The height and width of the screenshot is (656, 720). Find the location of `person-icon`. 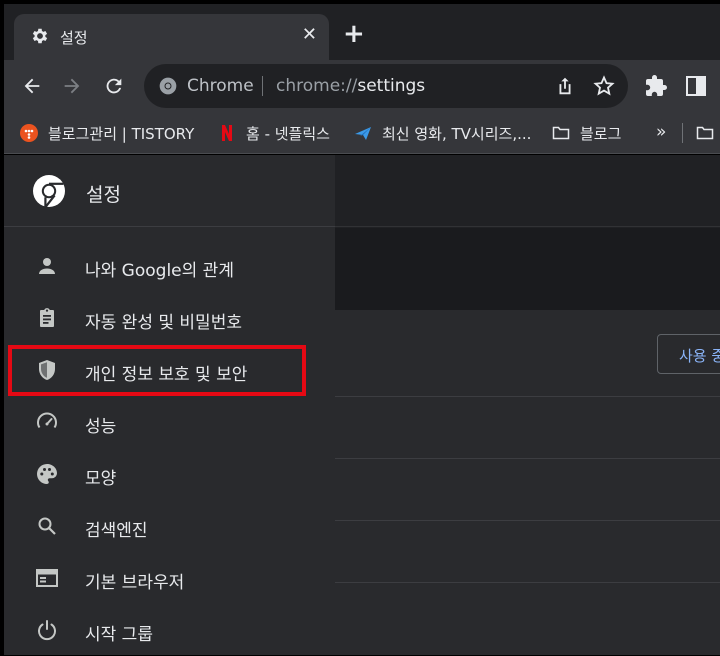

person-icon is located at coordinates (47, 266).